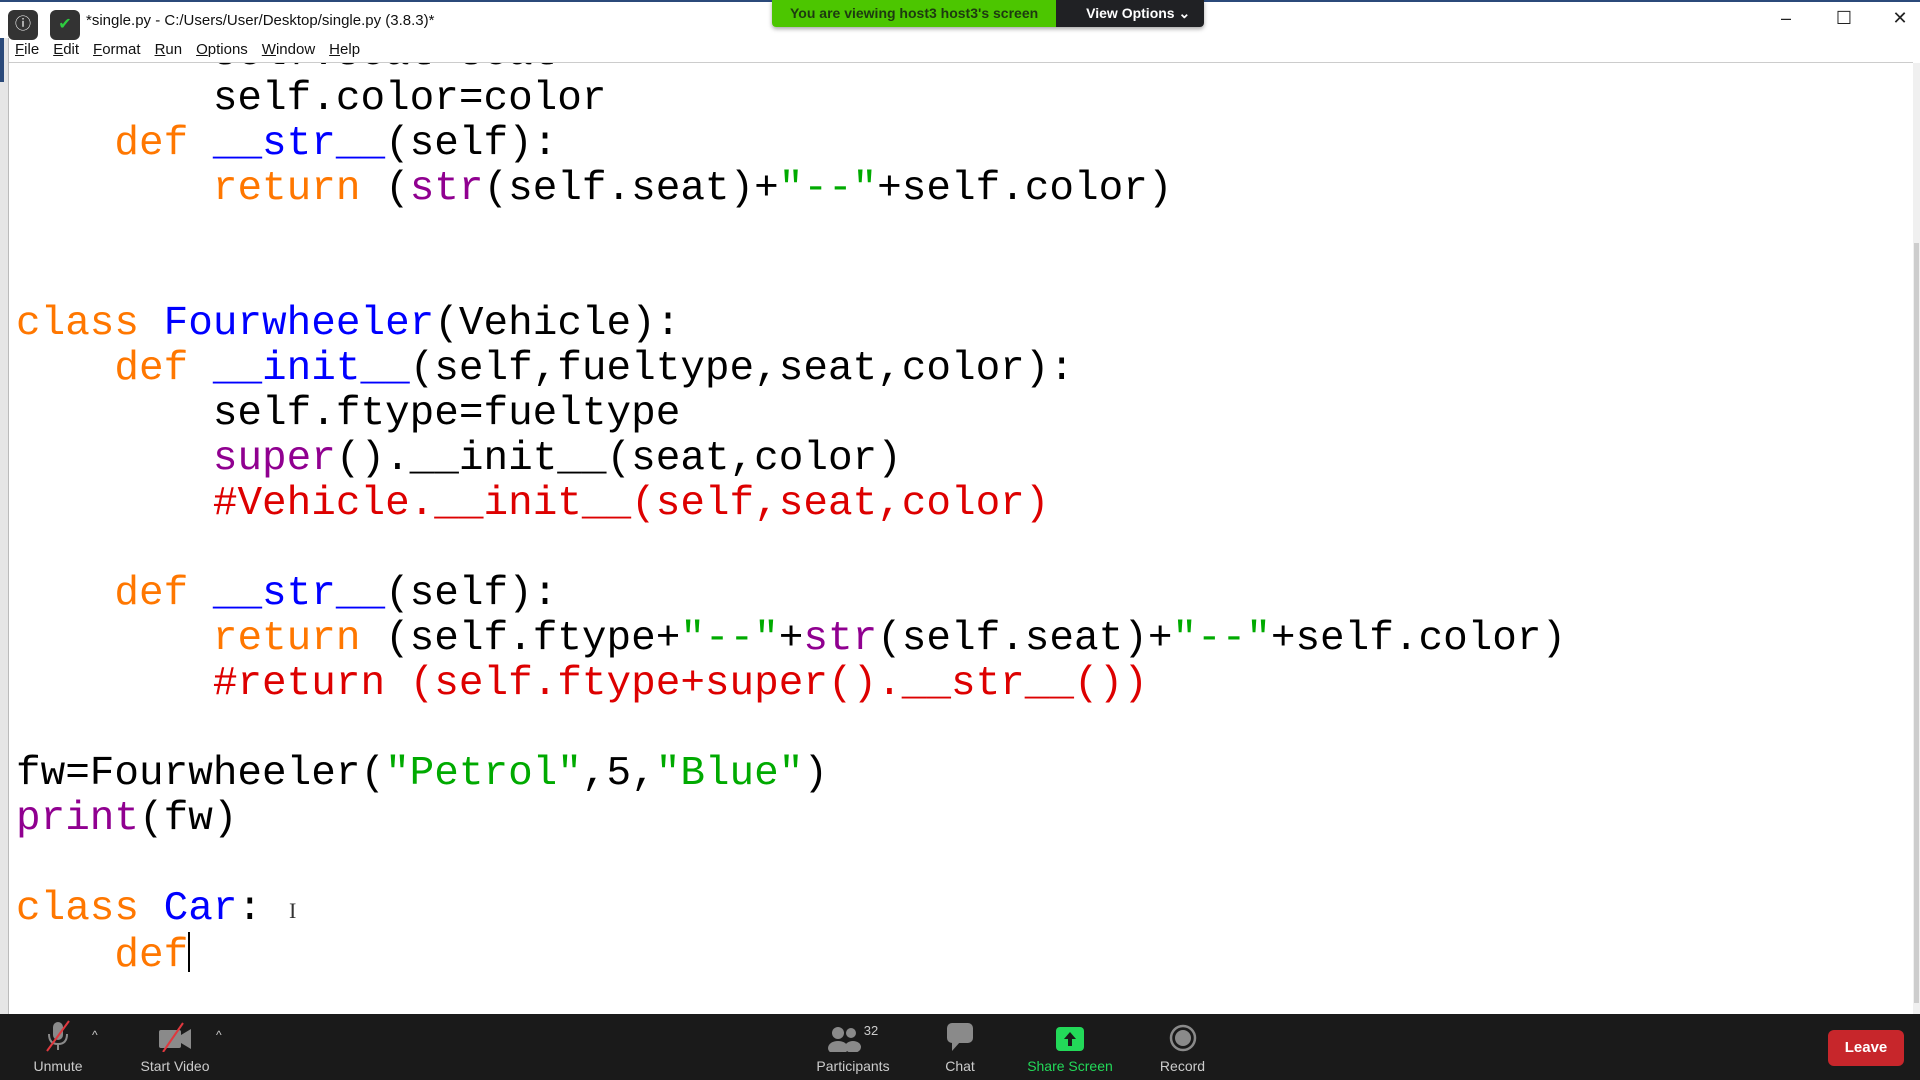 The width and height of the screenshot is (1920, 1080). I want to click on leave-button: Leave, so click(1866, 1048).